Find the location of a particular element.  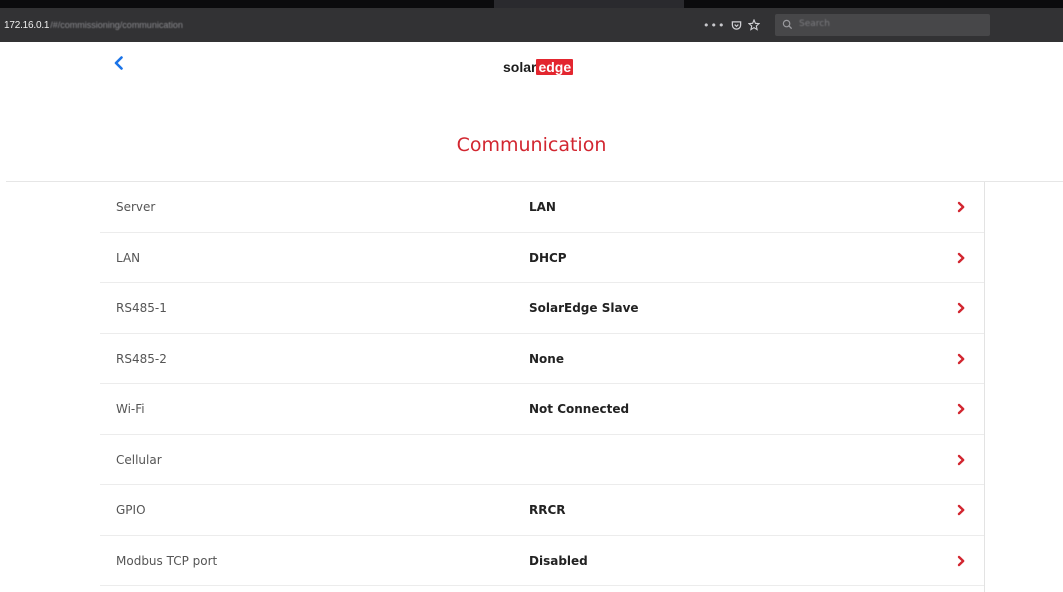

settings-row-server: Server LAN is located at coordinates (542, 207).